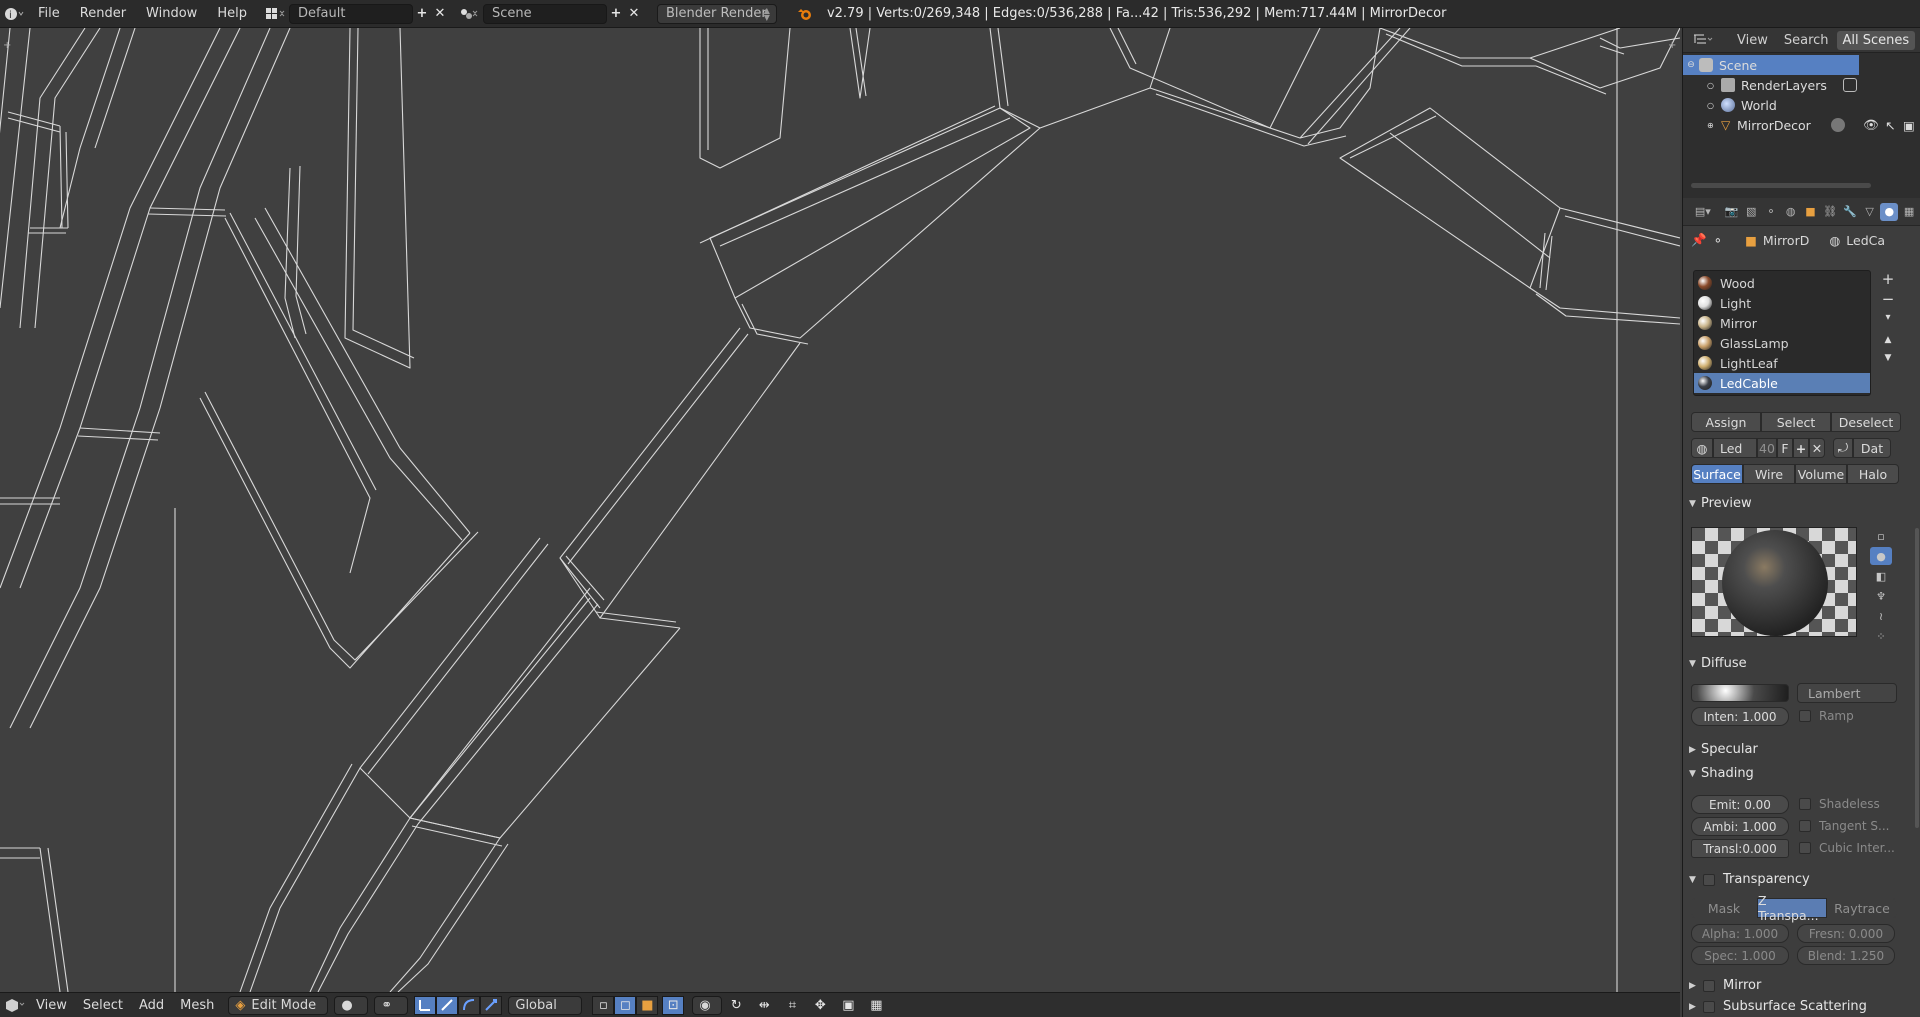 The height and width of the screenshot is (1017, 1920). I want to click on select-button: Select, so click(1796, 422).